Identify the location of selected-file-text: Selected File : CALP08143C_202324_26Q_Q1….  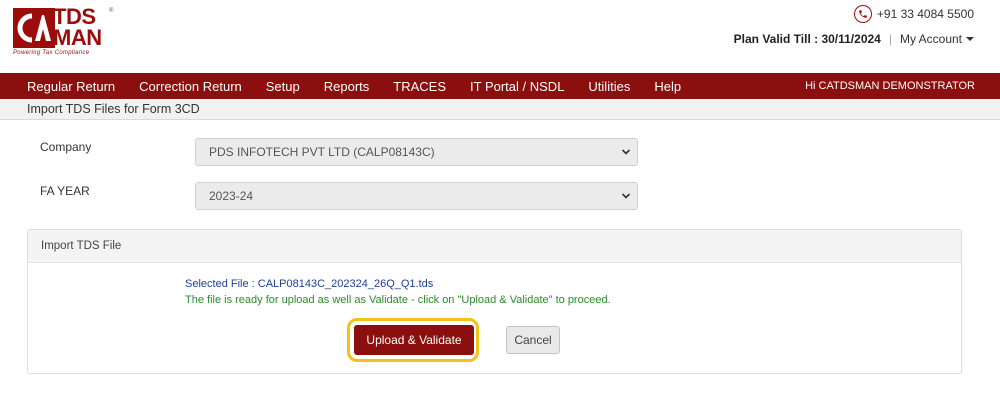
(309, 284).